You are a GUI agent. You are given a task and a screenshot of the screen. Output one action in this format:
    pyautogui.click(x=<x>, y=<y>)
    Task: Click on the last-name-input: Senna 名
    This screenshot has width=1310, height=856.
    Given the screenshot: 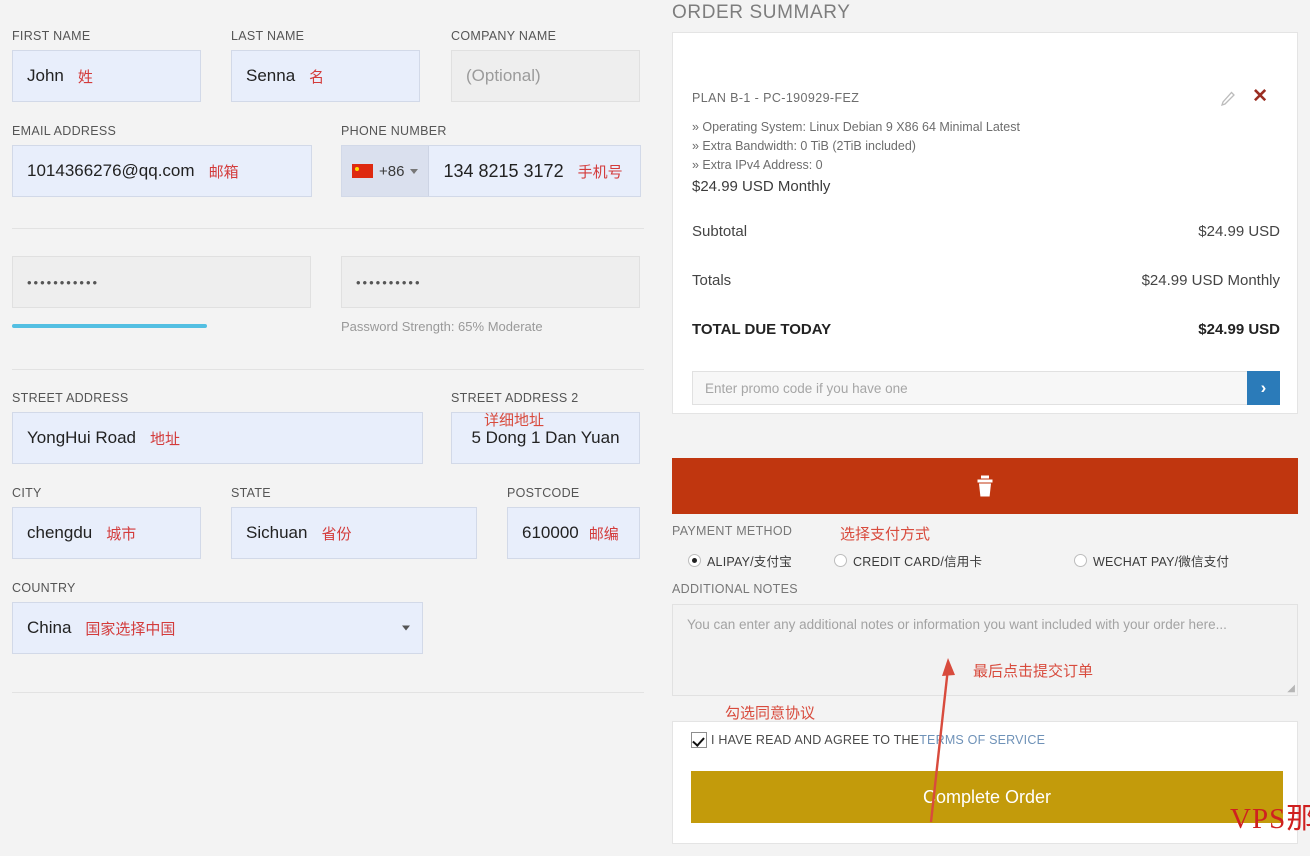 What is the action you would take?
    pyautogui.click(x=325, y=76)
    